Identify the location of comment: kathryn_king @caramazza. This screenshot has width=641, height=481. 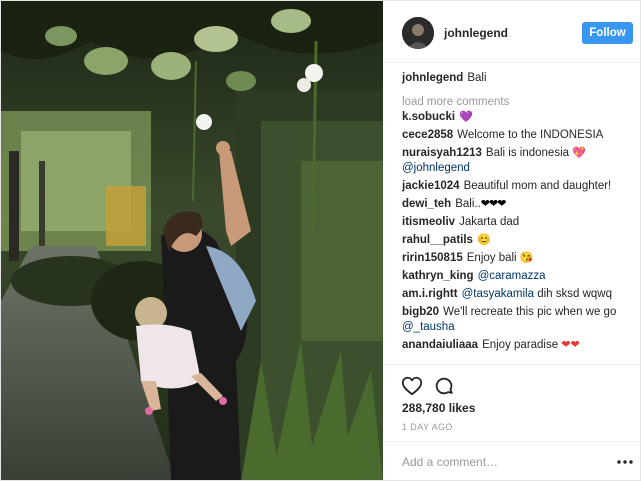
(518, 276).